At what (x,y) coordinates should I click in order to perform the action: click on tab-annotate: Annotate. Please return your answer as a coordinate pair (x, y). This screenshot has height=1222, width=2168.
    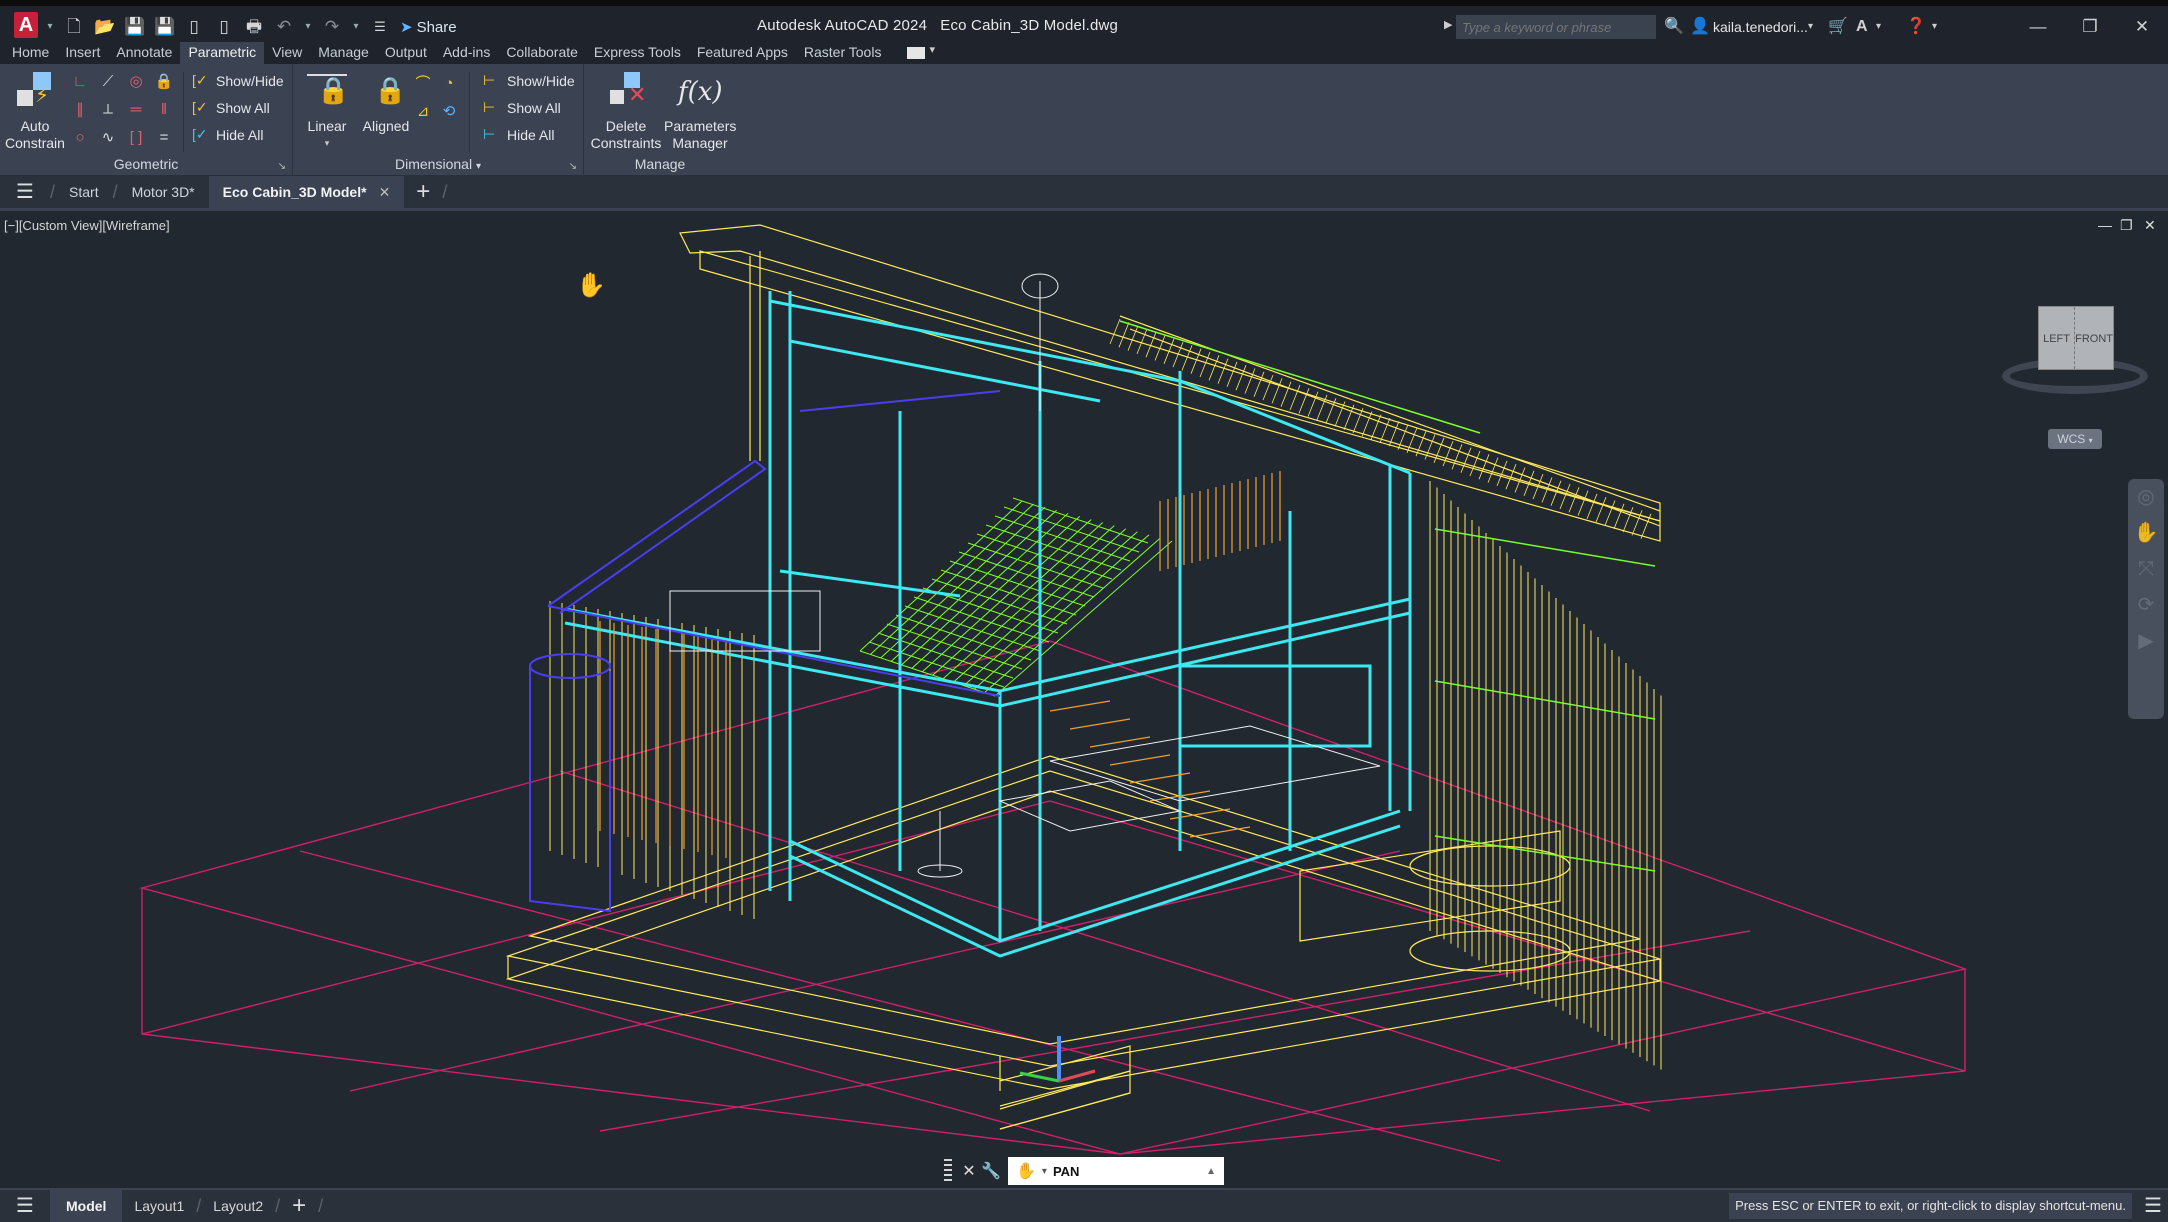
    Looking at the image, I should click on (144, 53).